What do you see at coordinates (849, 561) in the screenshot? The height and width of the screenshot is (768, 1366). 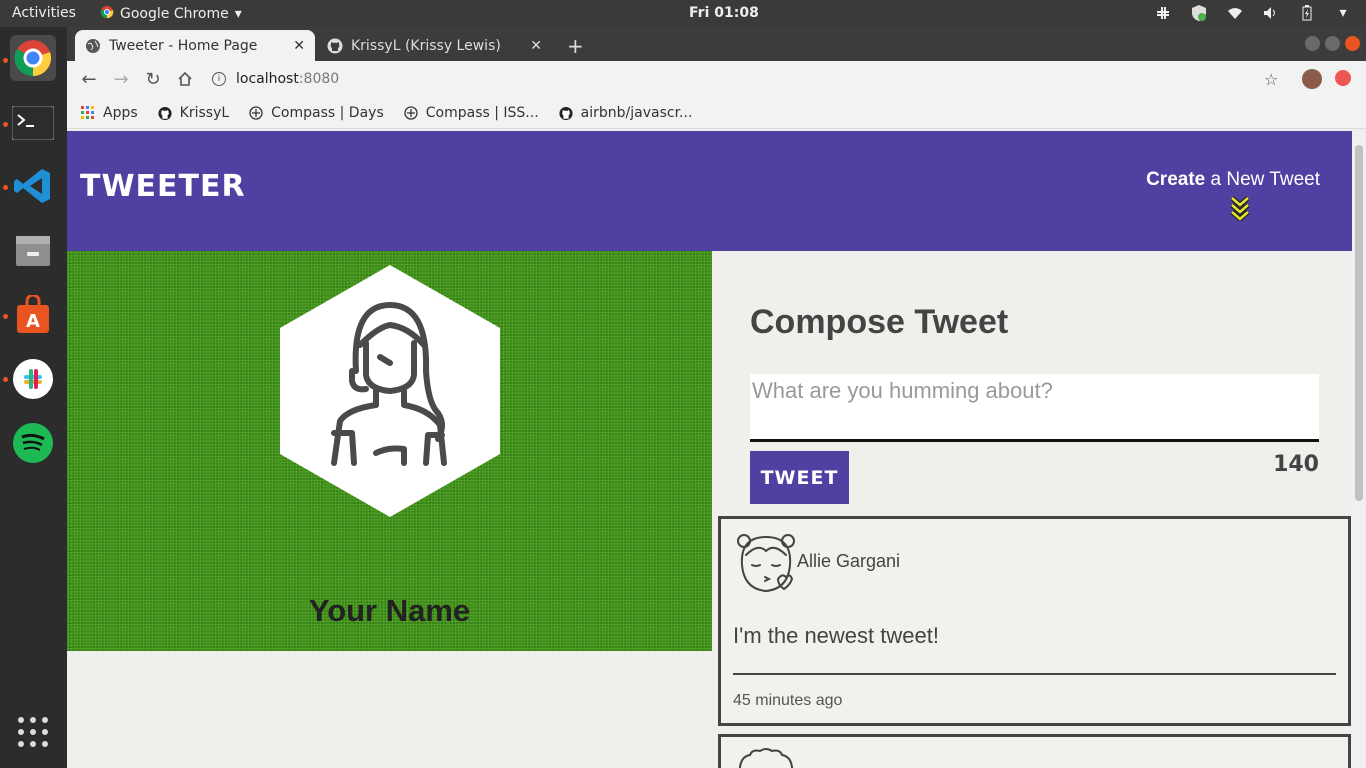 I see `tweet-author: Allie Gargani` at bounding box center [849, 561].